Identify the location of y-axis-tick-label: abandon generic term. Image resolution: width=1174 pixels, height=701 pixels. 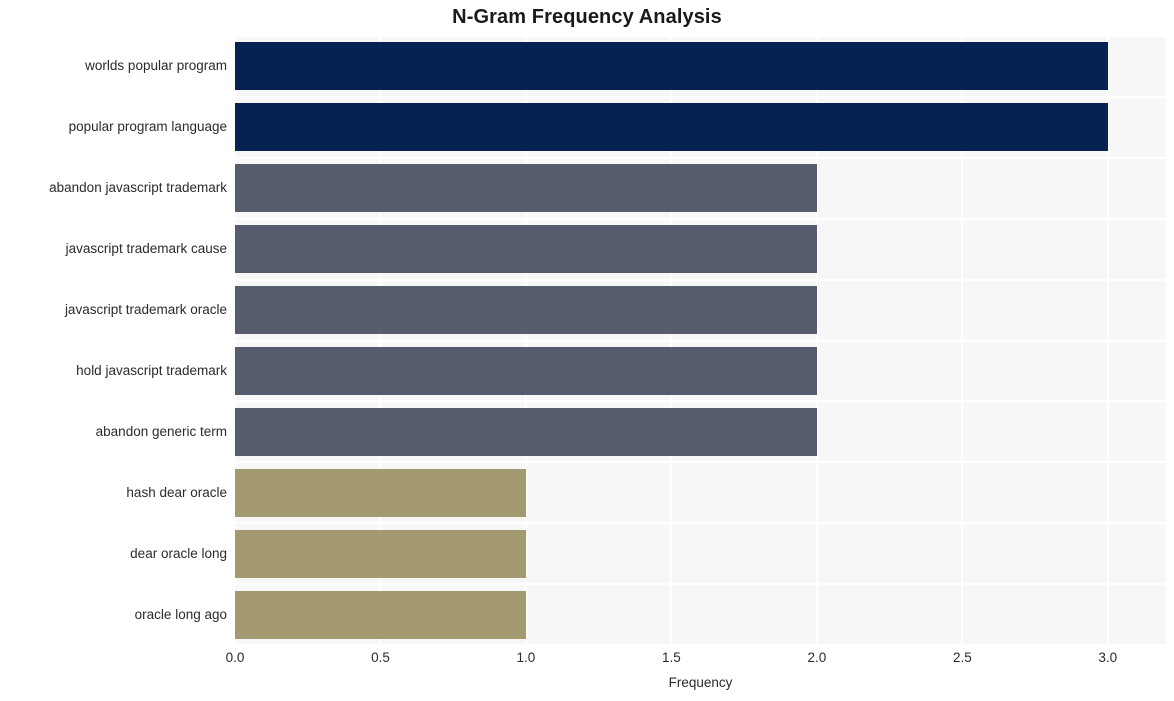
(161, 431).